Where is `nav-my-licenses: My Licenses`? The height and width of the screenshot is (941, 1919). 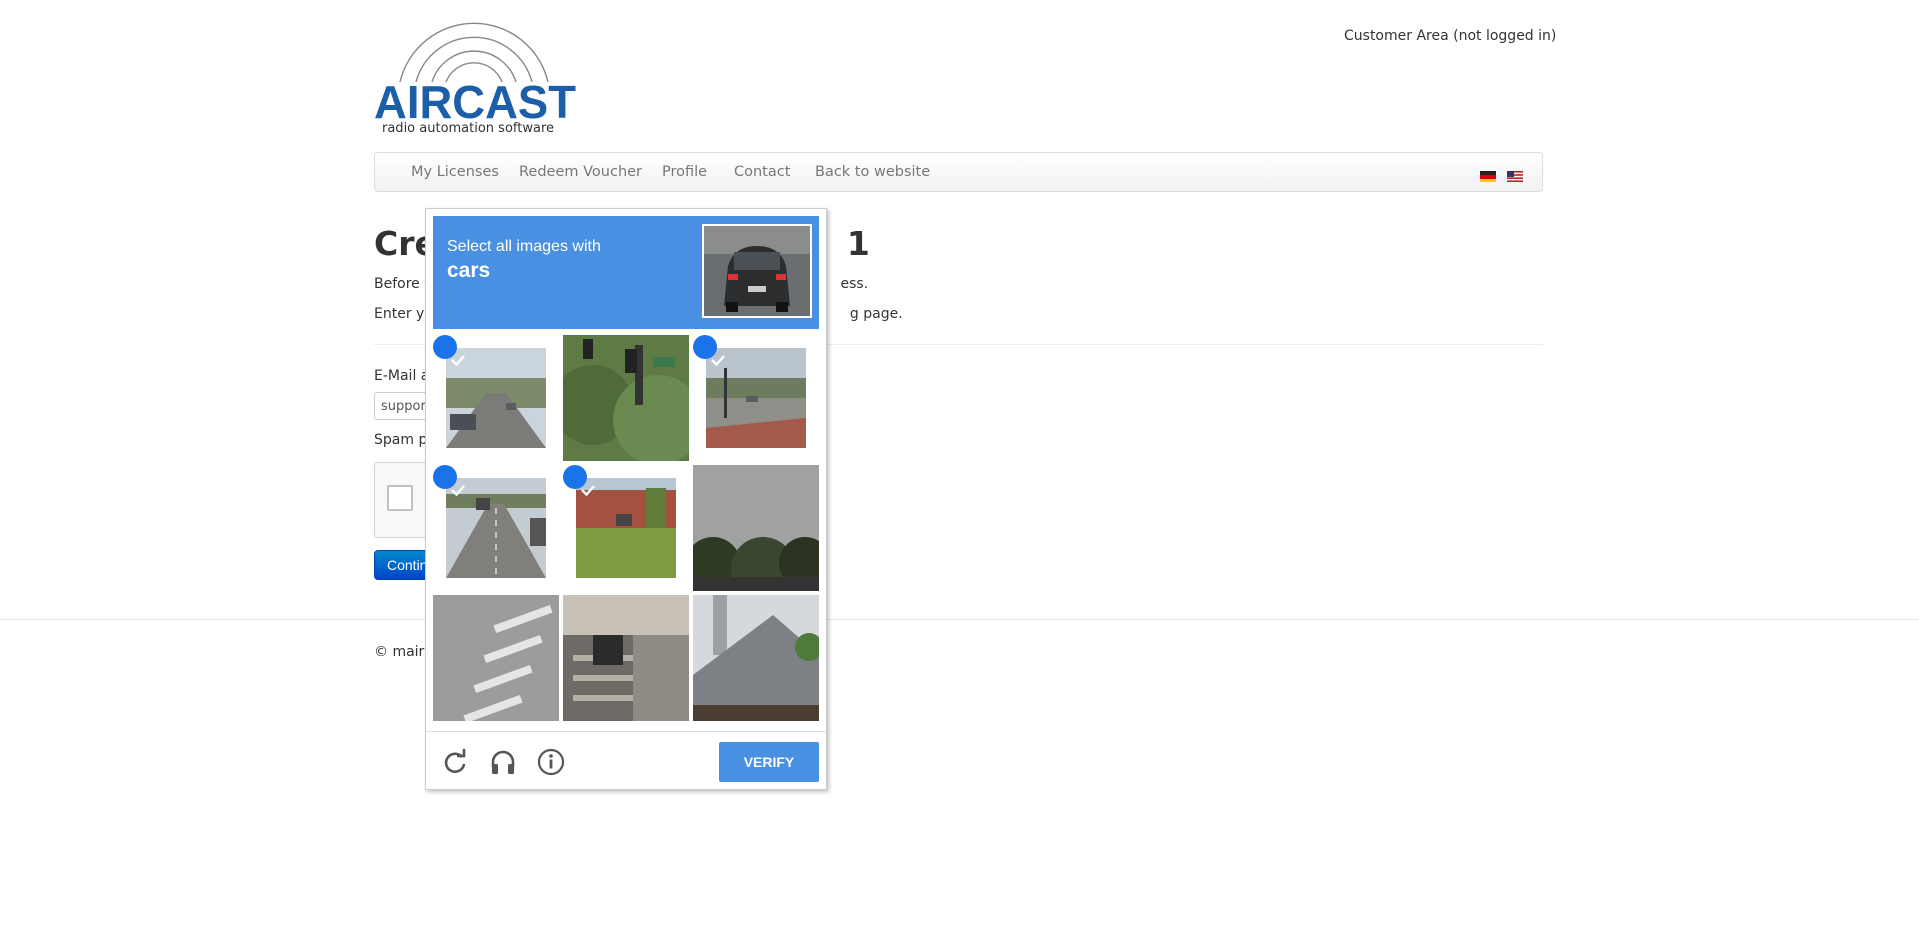 nav-my-licenses: My Licenses is located at coordinates (455, 172).